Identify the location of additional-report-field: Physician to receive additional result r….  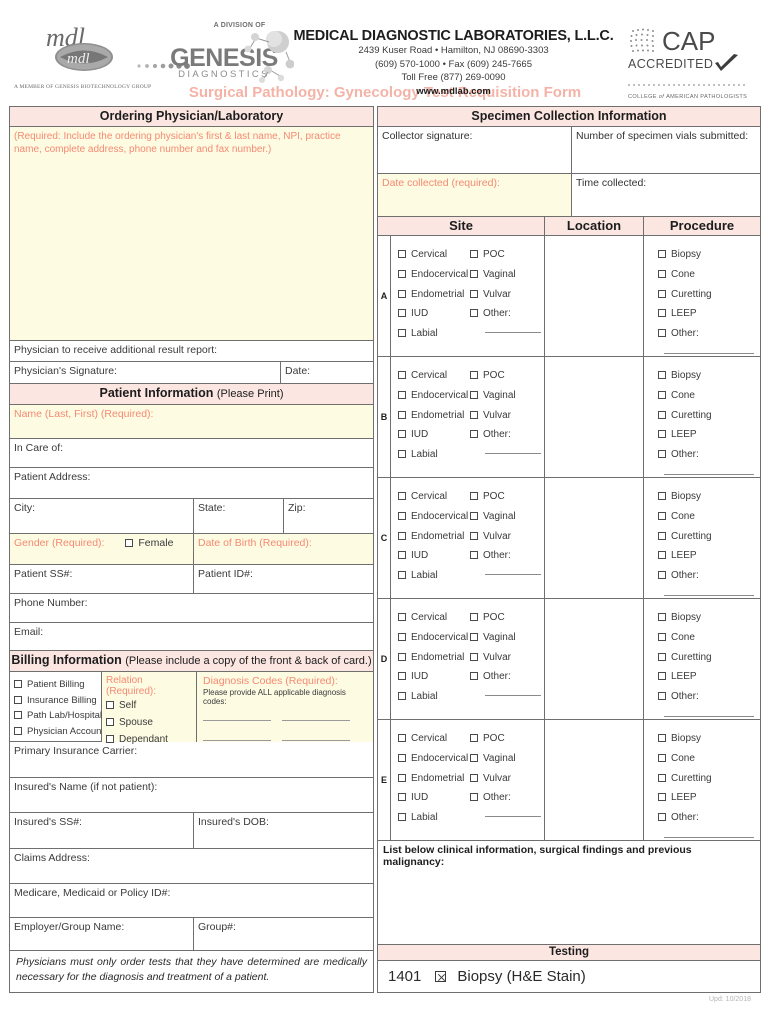
(191, 351).